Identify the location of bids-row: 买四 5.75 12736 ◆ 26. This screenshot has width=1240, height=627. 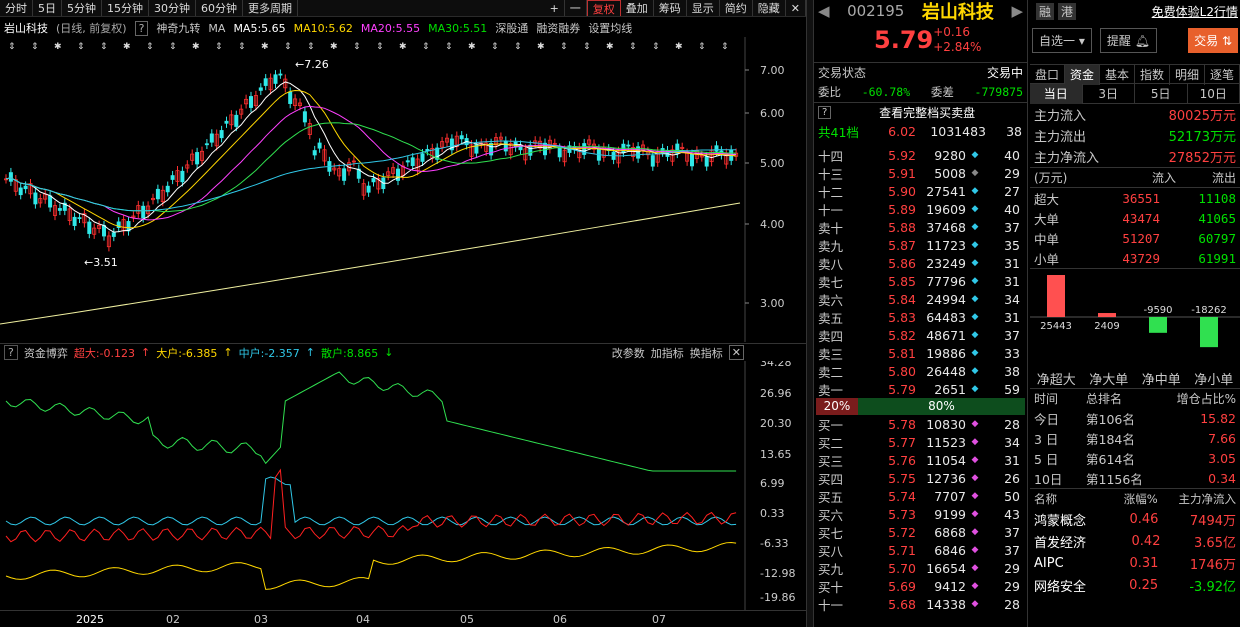
(920, 478).